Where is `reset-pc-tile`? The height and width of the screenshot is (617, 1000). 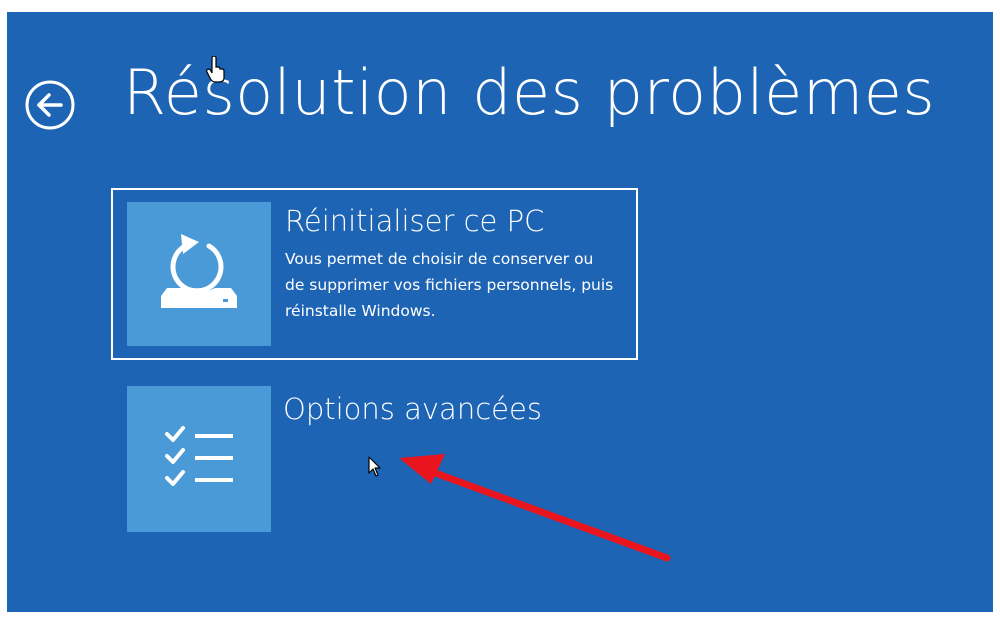
reset-pc-tile is located at coordinates (199, 274).